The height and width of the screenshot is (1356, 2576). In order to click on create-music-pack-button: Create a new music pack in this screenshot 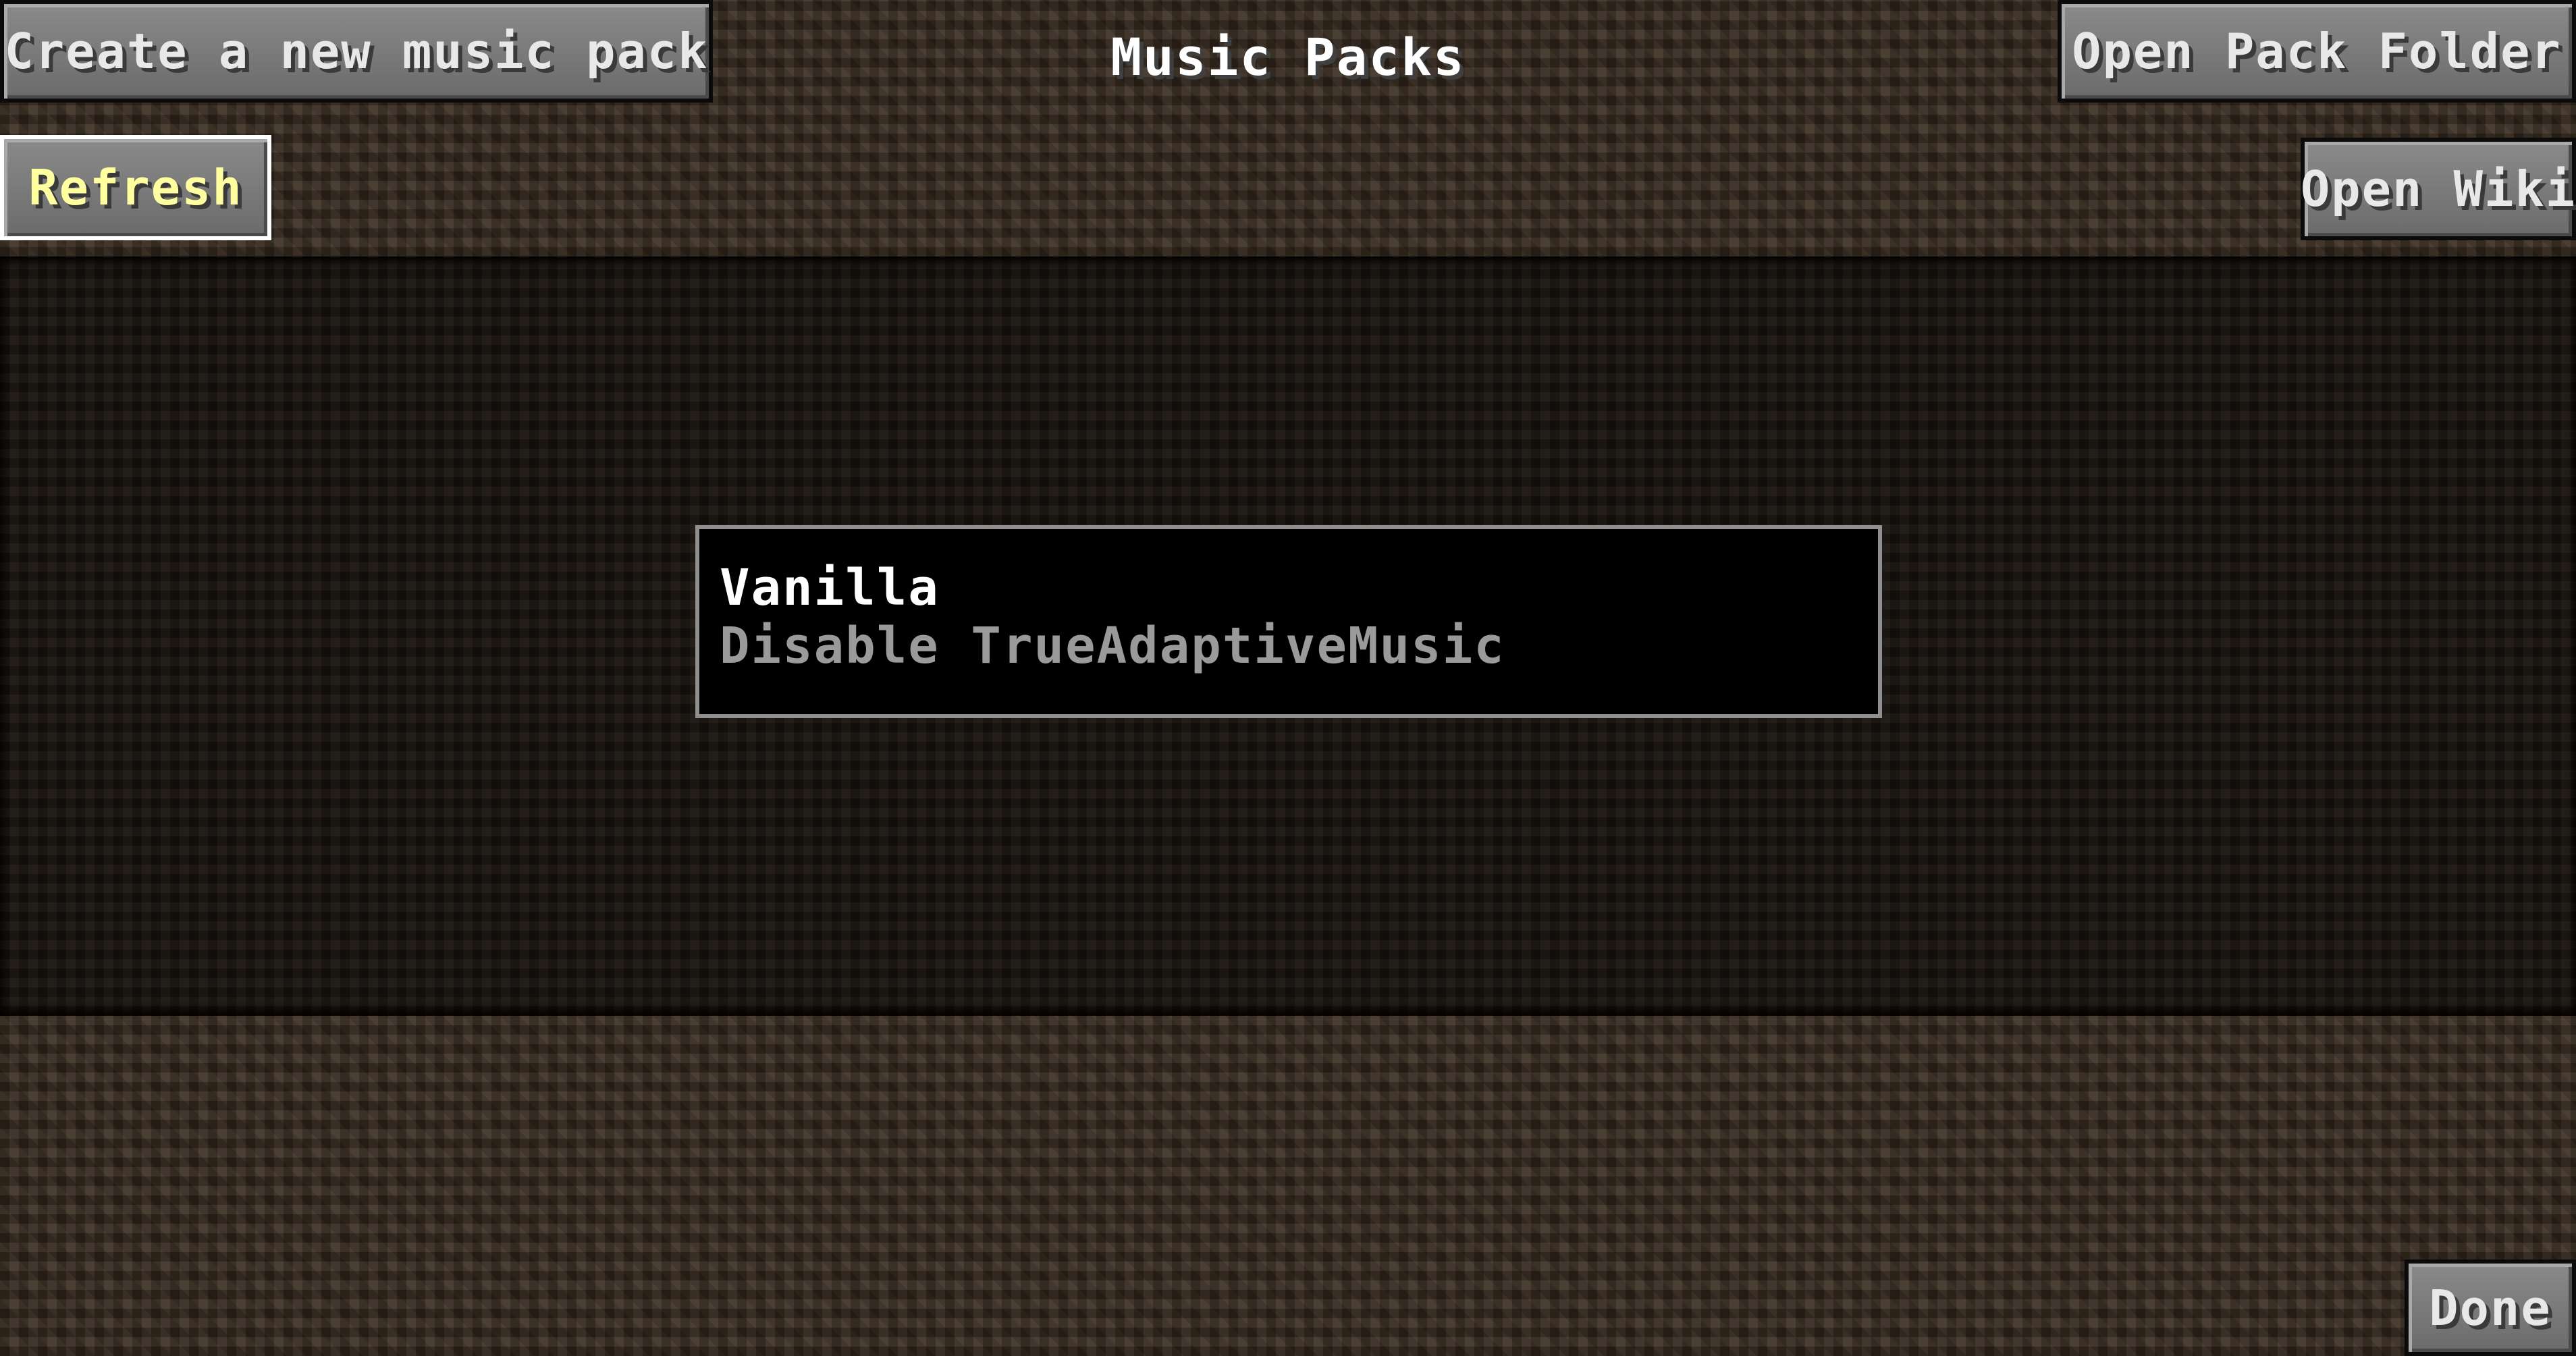, I will do `click(356, 52)`.